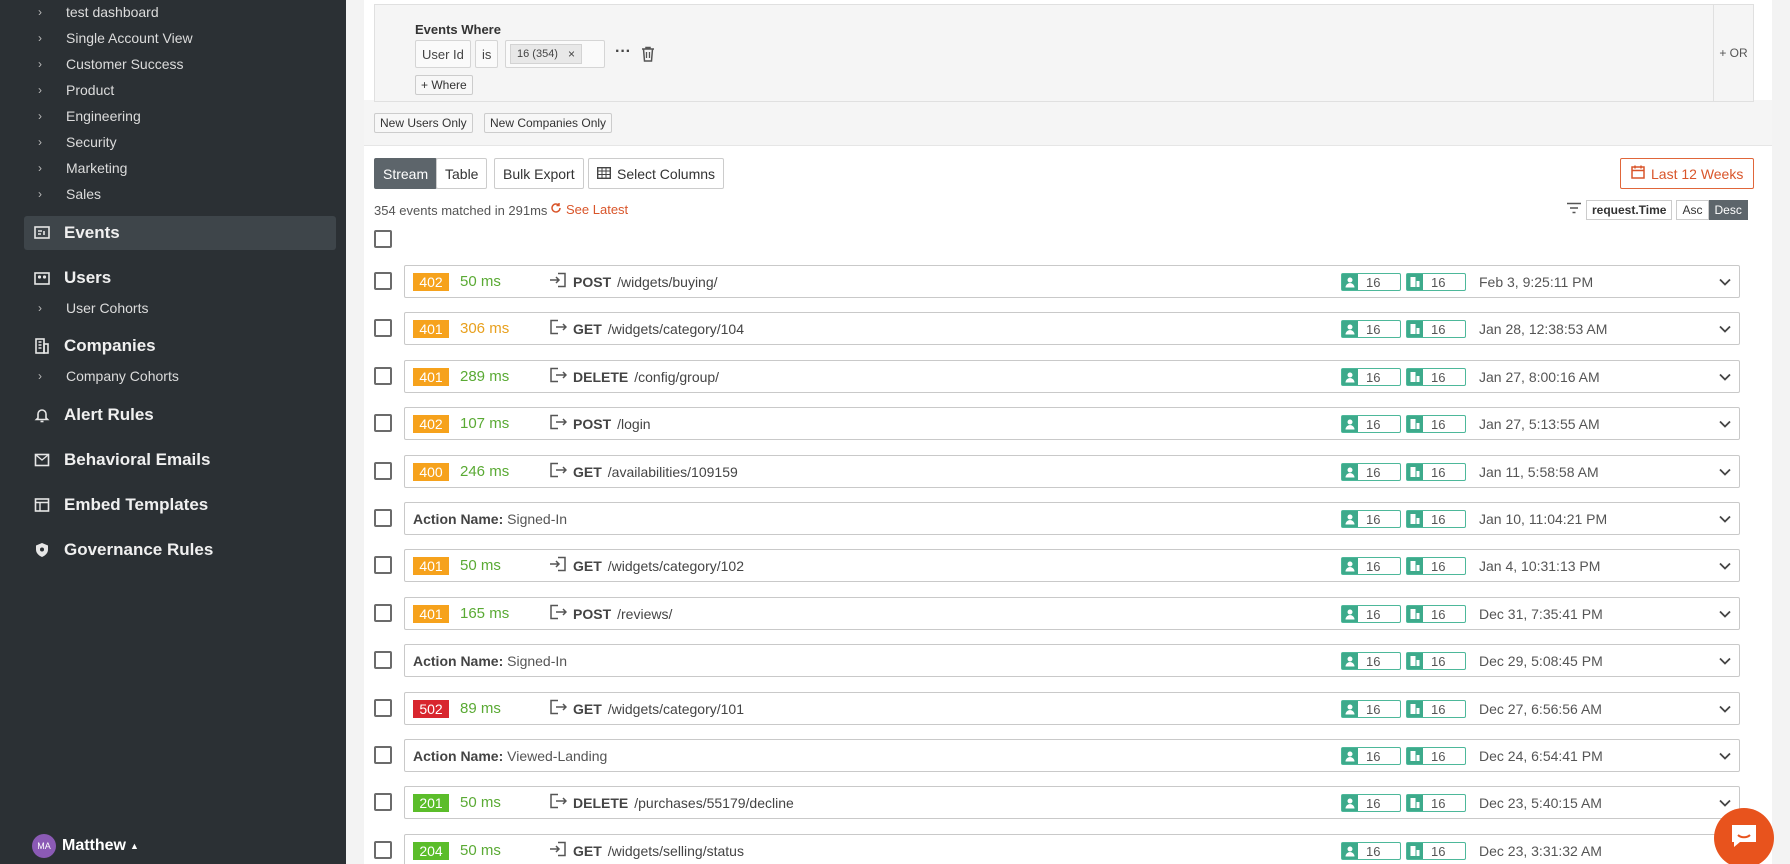  I want to click on see-latest-link: See Latest, so click(589, 209).